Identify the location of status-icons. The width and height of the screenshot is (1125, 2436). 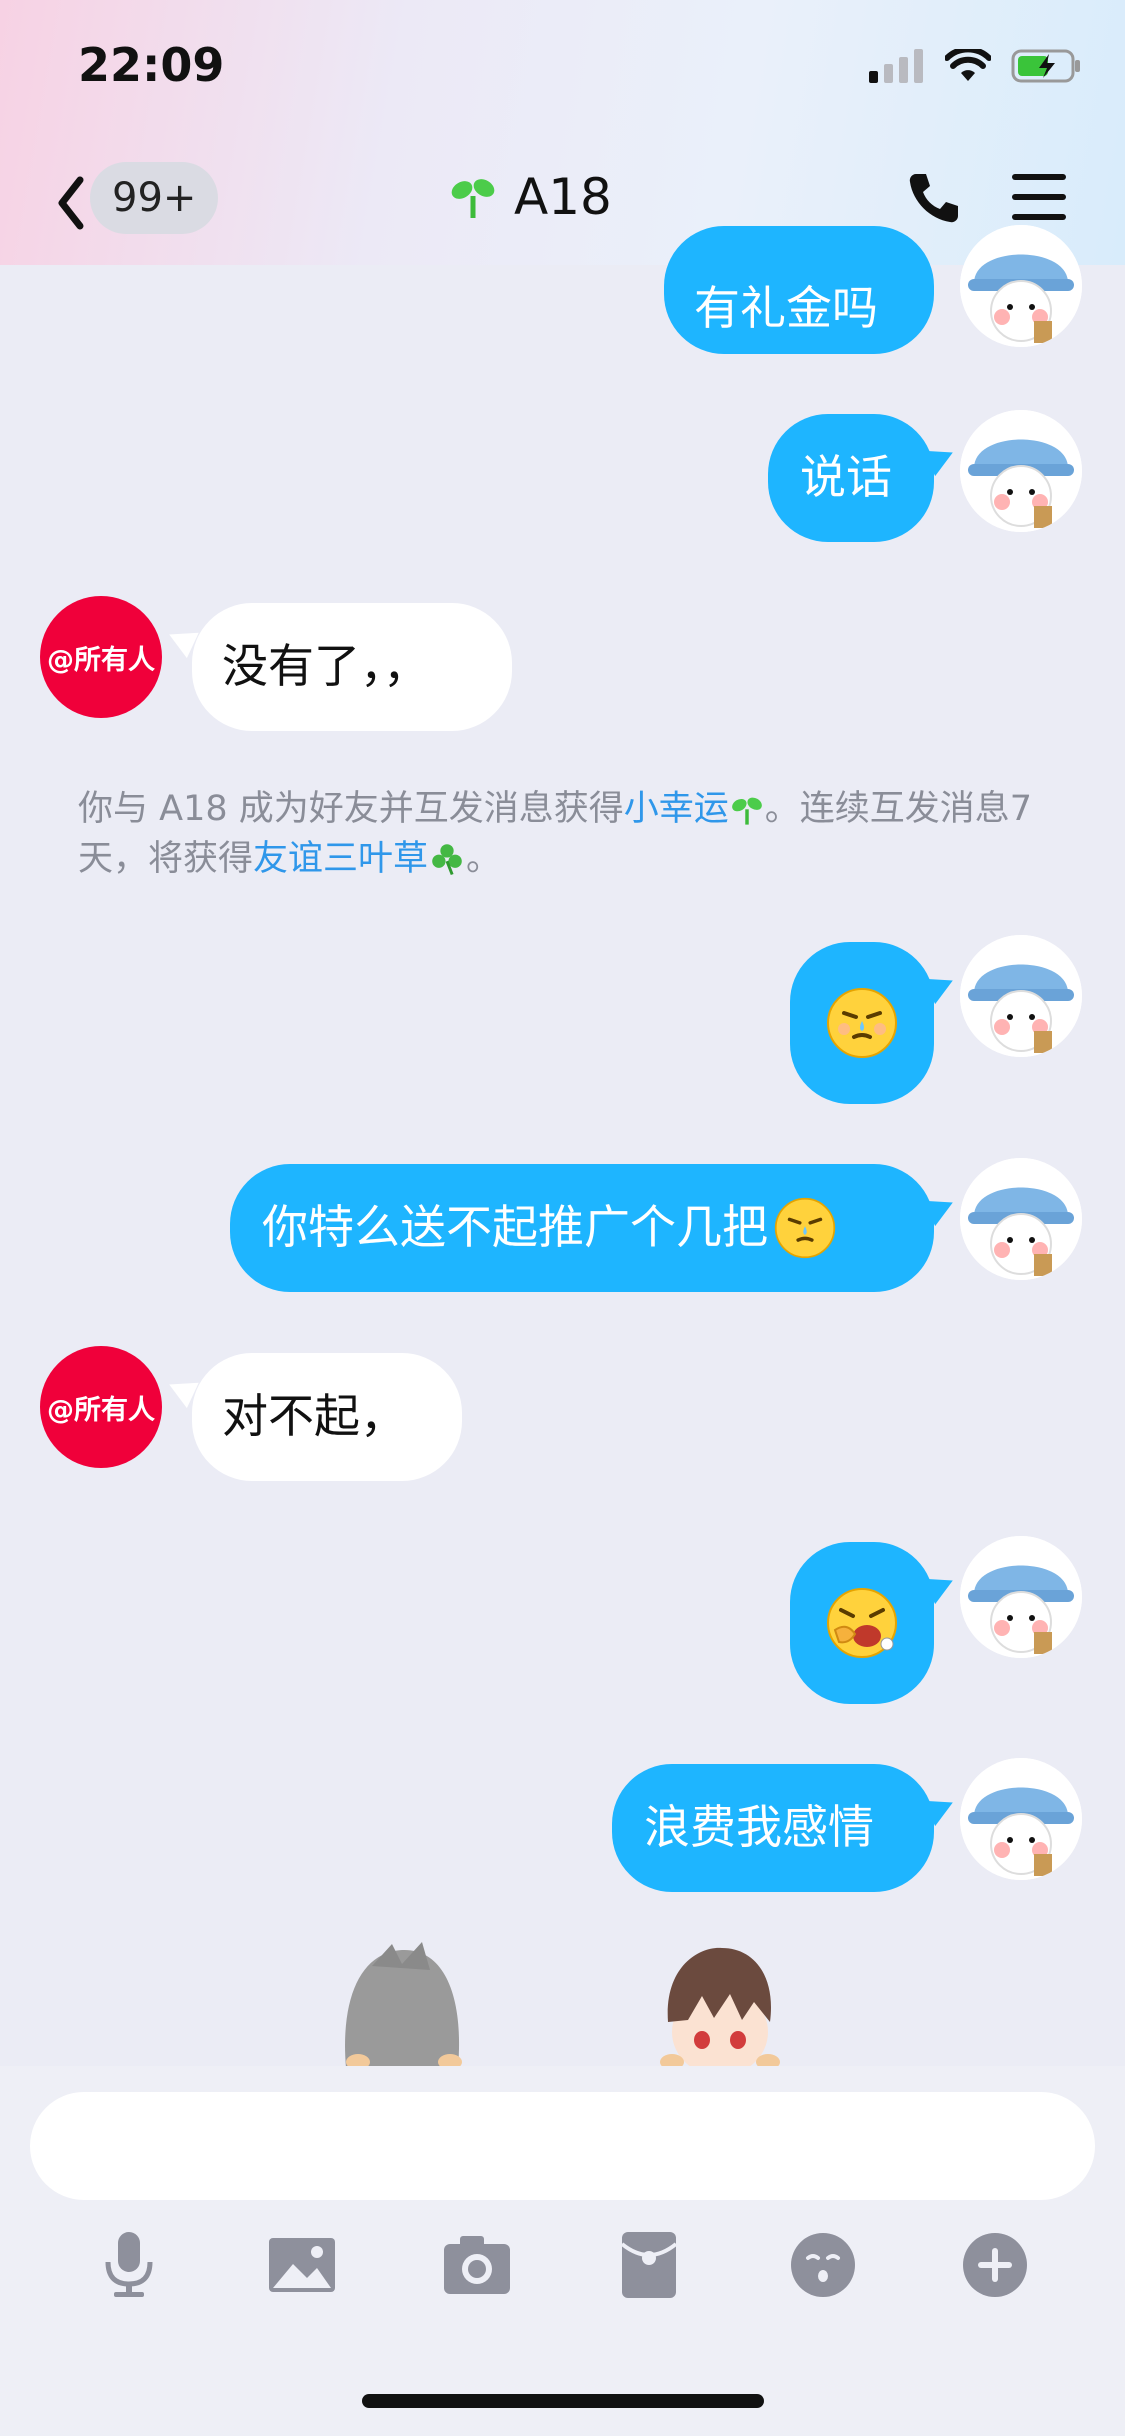
(976, 66).